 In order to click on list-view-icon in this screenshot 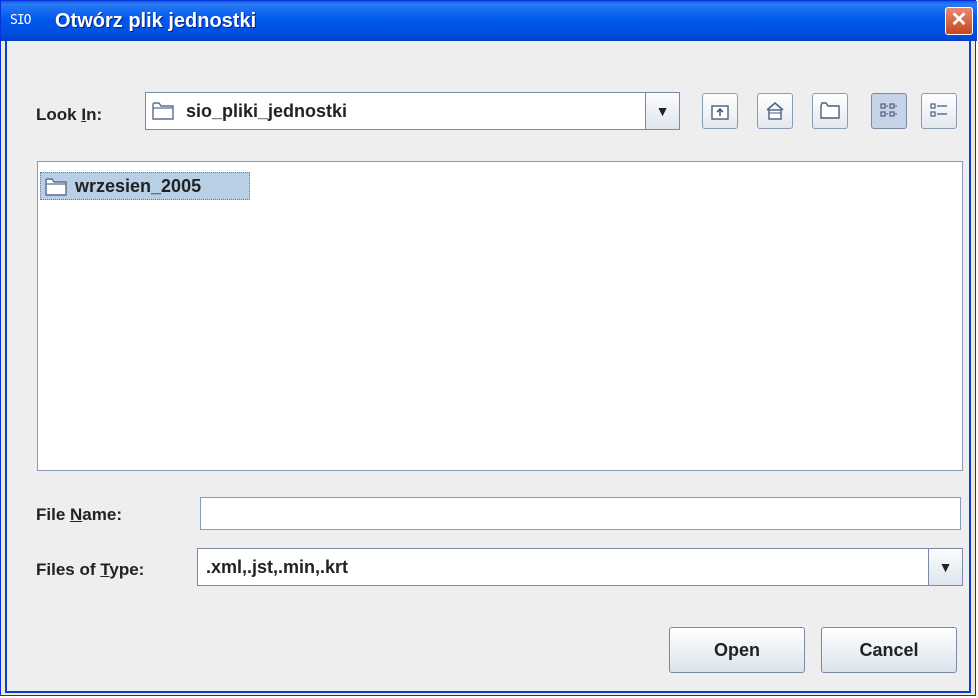, I will do `click(888, 110)`.